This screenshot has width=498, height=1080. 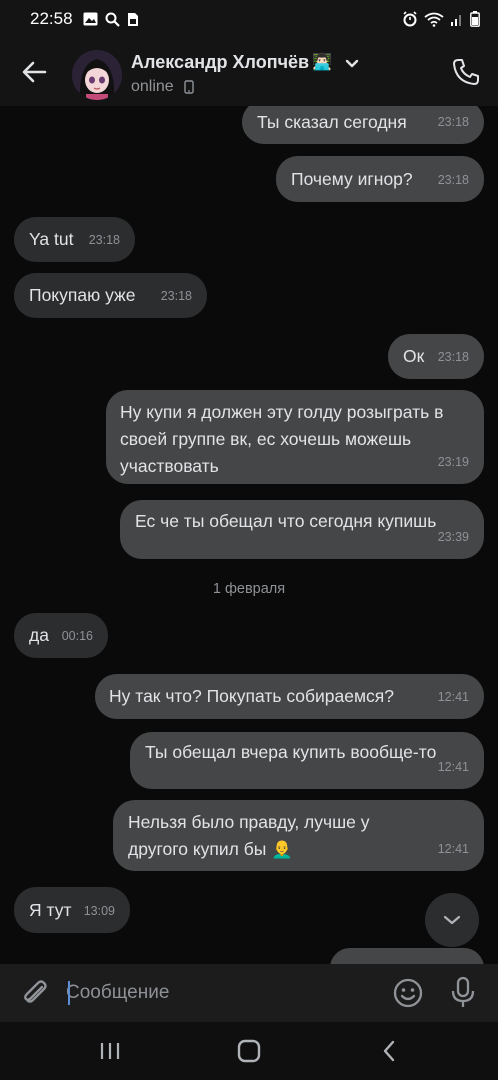 What do you see at coordinates (152, 86) in the screenshot?
I see `contact-status: online` at bounding box center [152, 86].